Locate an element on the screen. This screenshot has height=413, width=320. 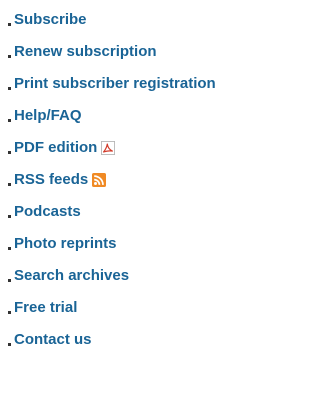
rss-feeds-link: RSS feeds is located at coordinates (51, 180).